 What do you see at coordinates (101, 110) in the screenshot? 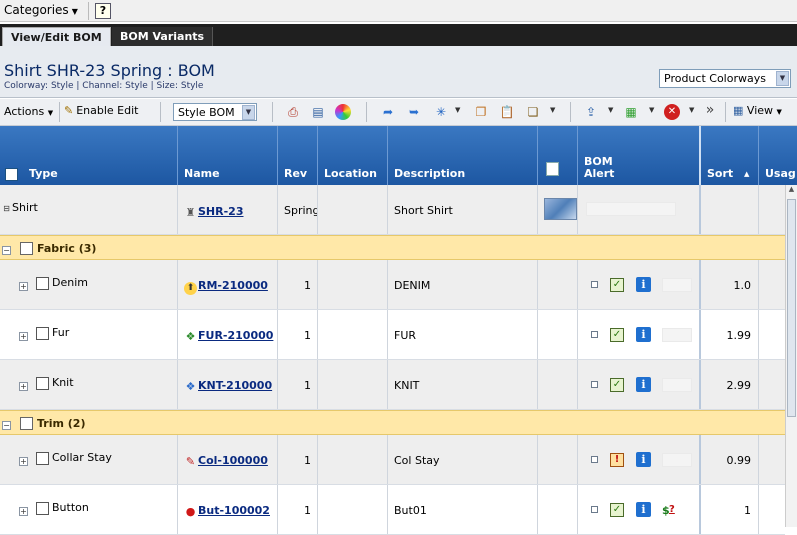
I see `enable-edit-button: ✎ Enable Edit` at bounding box center [101, 110].